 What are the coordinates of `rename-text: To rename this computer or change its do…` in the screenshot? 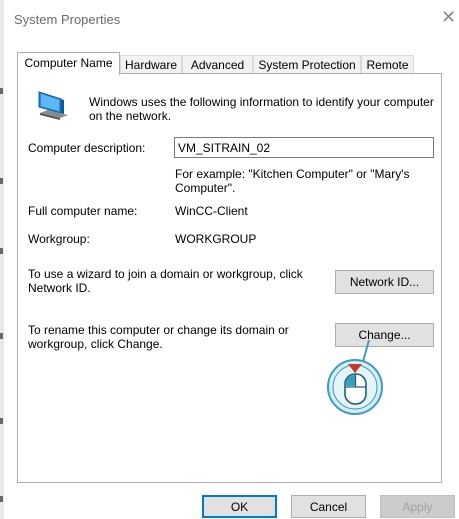 It's located at (158, 337).